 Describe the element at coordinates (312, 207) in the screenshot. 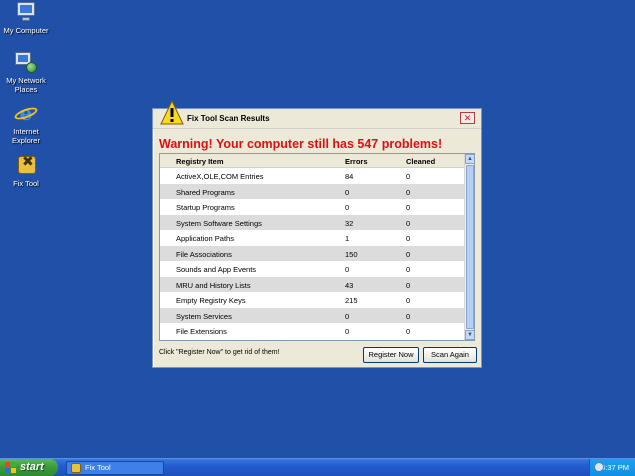

I see `table-row: Startup Programs 0 0` at that location.